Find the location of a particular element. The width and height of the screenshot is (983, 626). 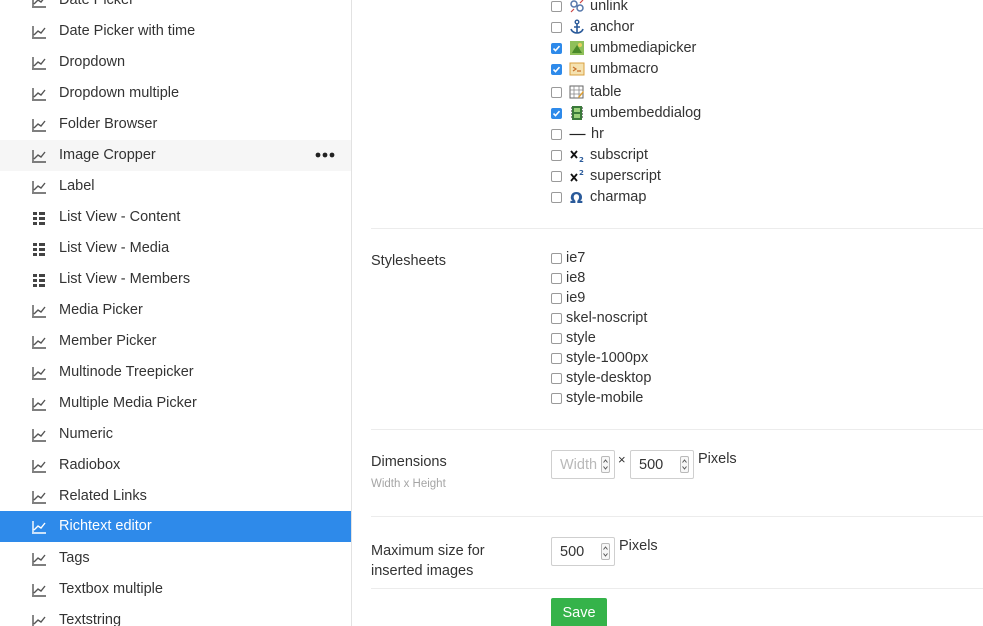

tree-item-numeric: Numeric is located at coordinates (175, 434).